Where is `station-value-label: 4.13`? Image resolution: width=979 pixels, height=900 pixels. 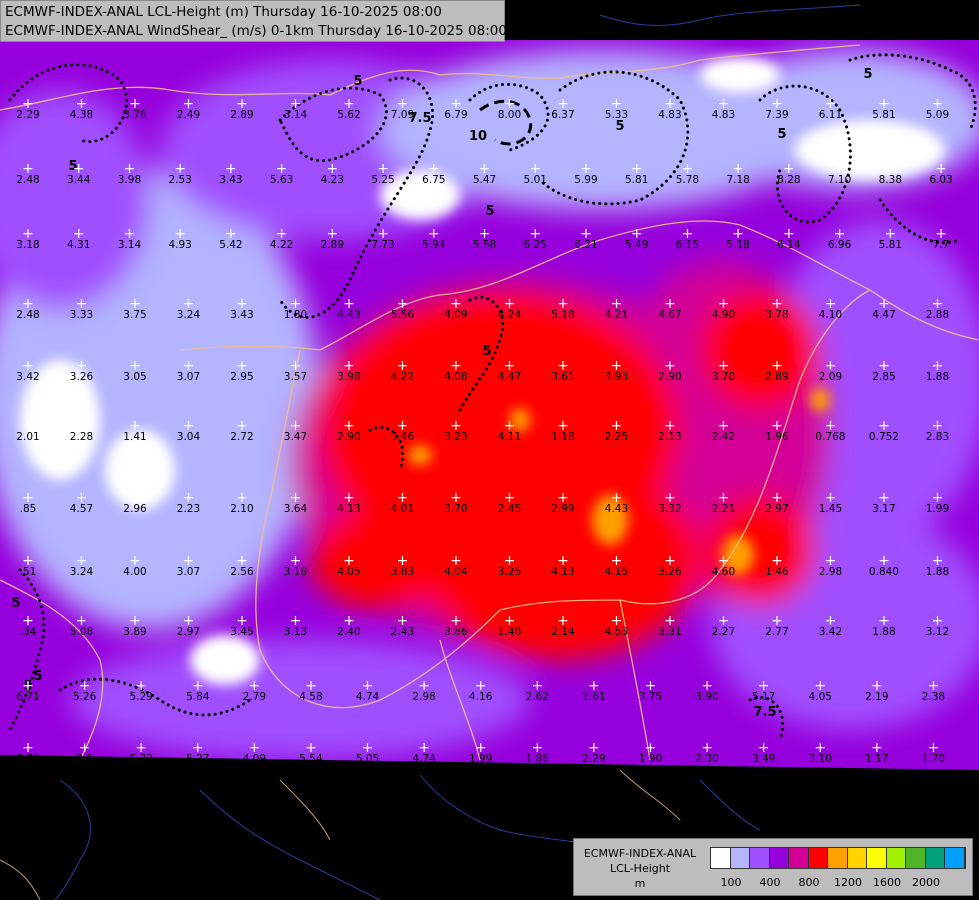
station-value-label: 4.13 is located at coordinates (562, 572).